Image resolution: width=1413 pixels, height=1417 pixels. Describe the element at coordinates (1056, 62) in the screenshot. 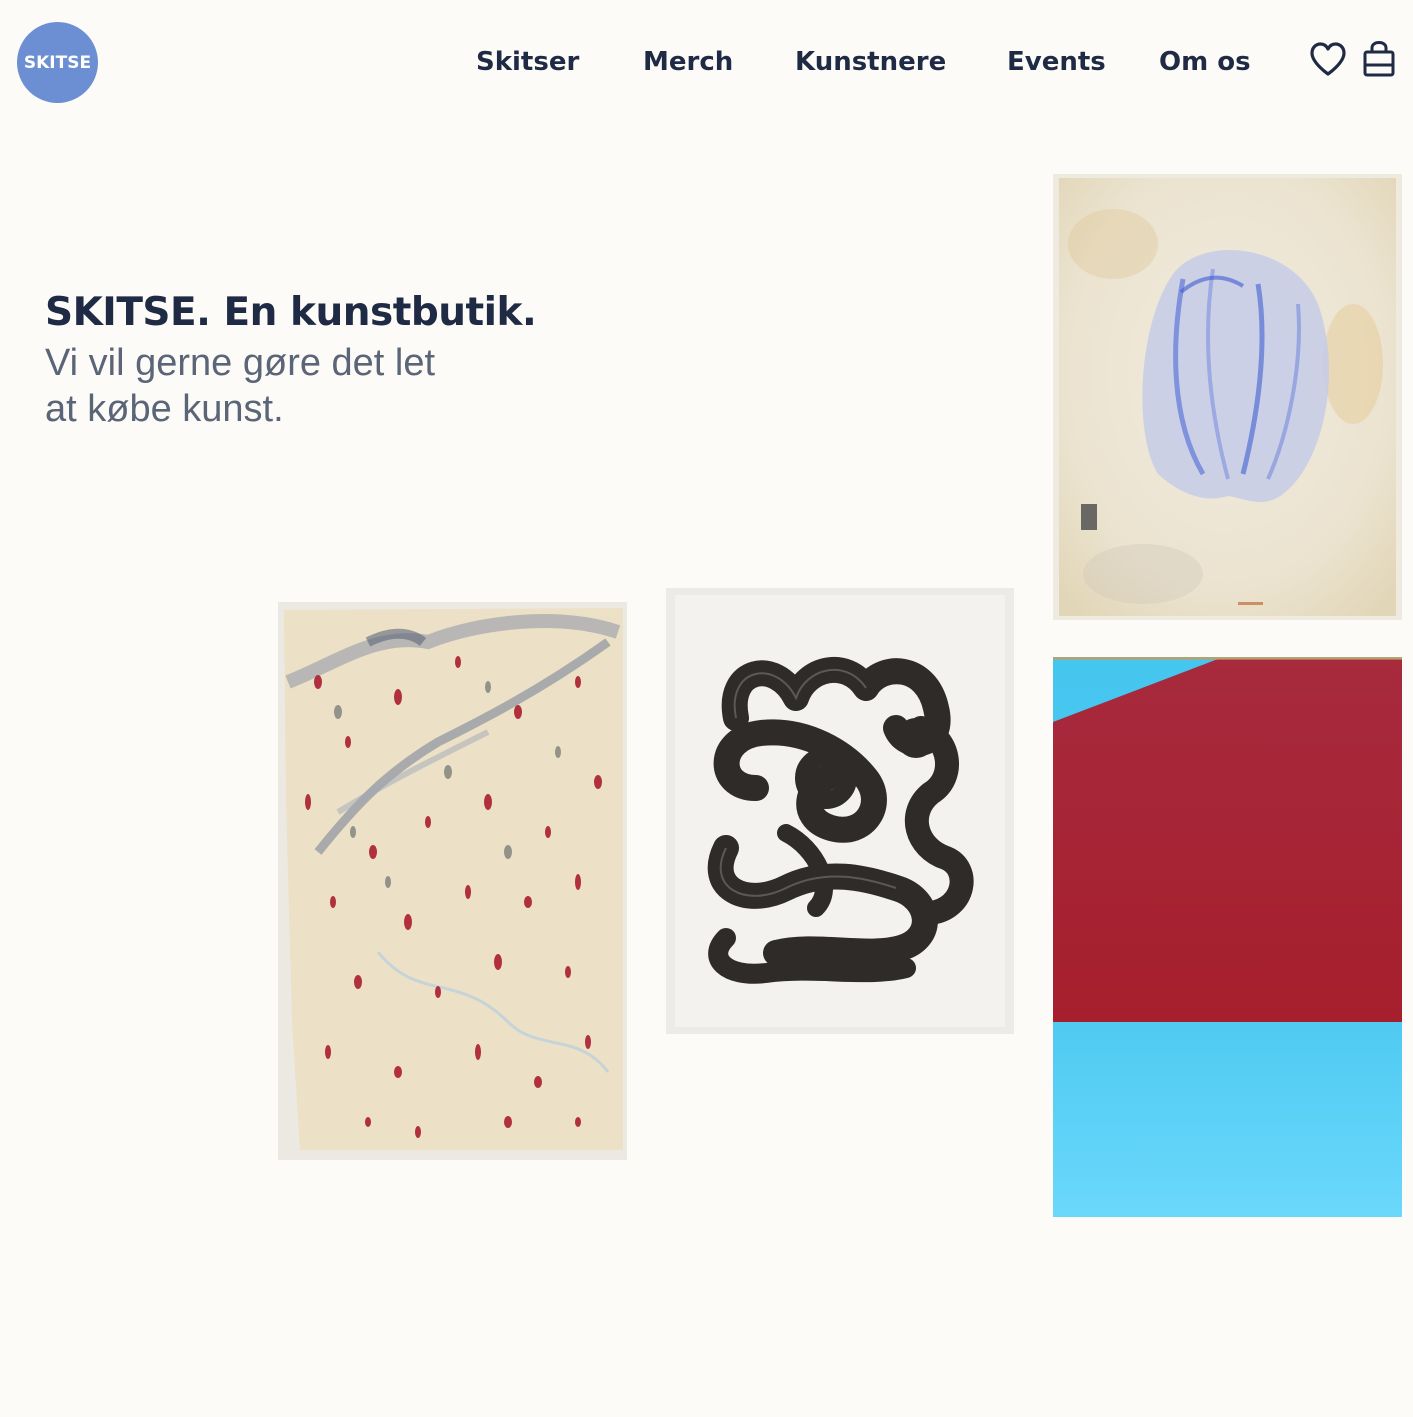

I see `nav-item-events: Events` at that location.